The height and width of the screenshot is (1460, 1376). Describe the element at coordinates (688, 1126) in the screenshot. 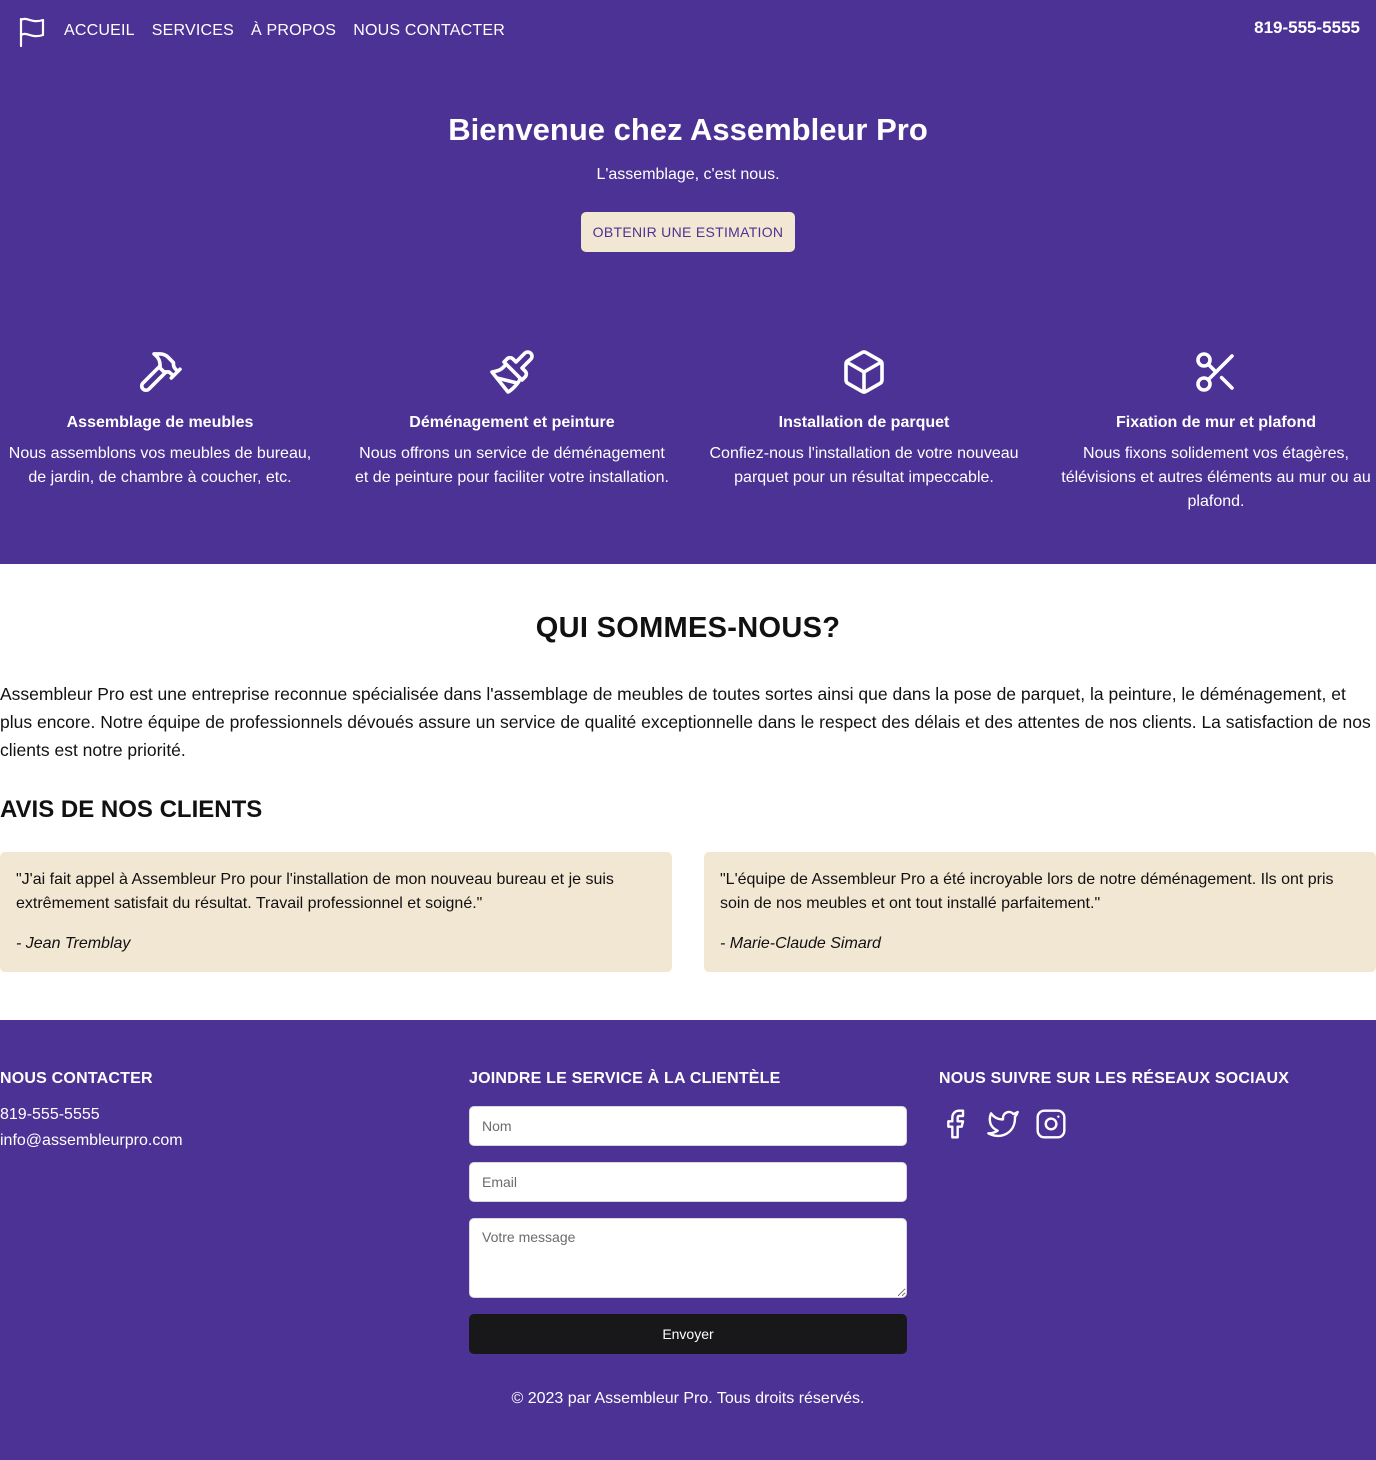

I see `name-field` at that location.